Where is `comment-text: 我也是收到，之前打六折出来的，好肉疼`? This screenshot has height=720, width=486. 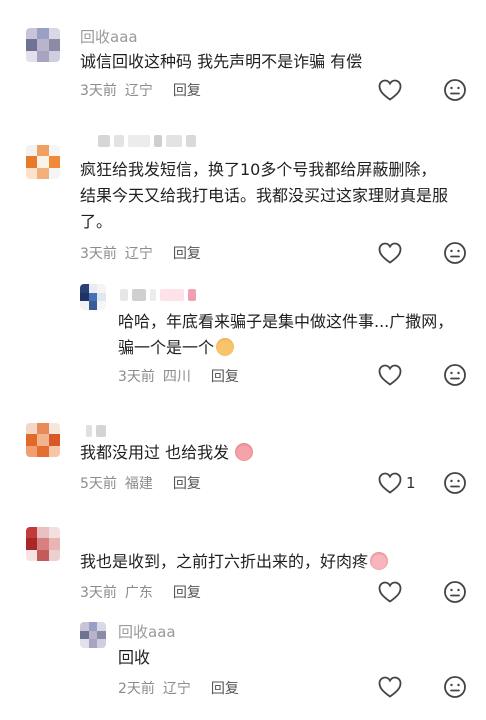
comment-text: 我也是收到，之前打六折出来的，好肉疼 is located at coordinates (234, 562).